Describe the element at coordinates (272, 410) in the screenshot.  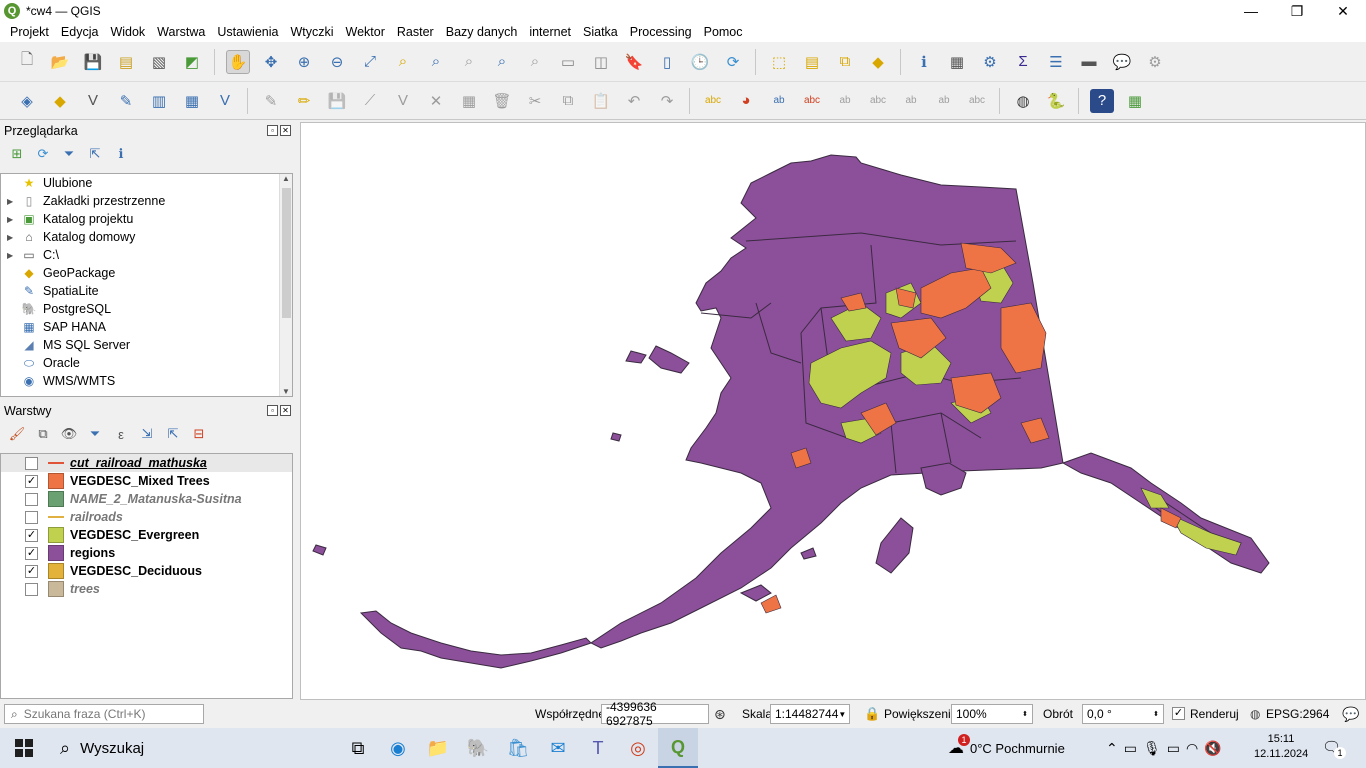
I see `float-layers-panel-icon: ▫` at that location.